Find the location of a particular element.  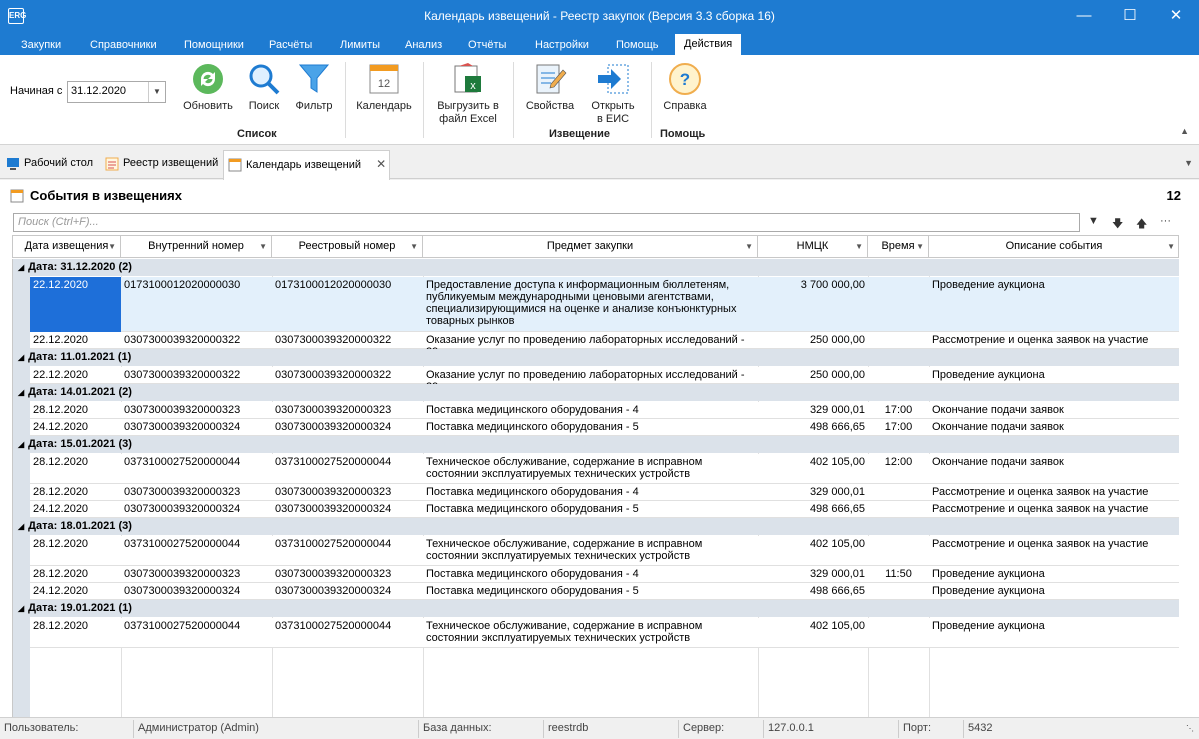

menu-reports: Отчёты is located at coordinates (487, 45).